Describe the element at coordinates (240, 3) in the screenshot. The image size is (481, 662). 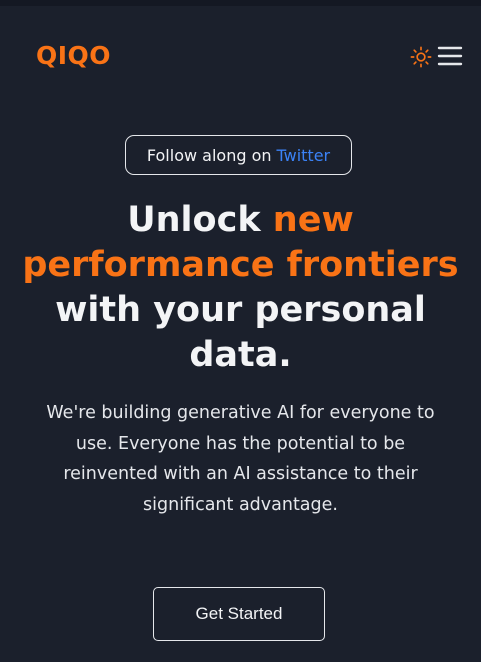
I see `top-strip` at that location.